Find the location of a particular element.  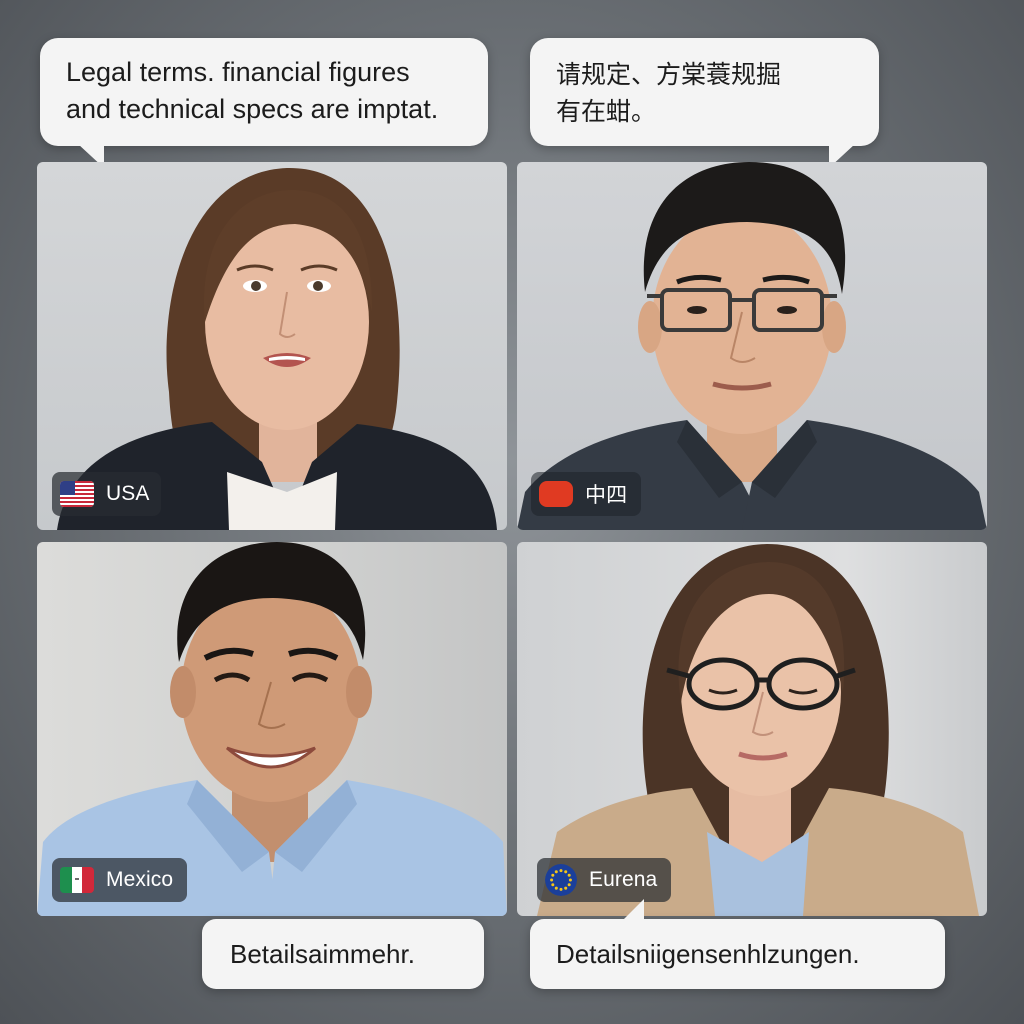

participant-badge-usa: USA is located at coordinates (107, 494).